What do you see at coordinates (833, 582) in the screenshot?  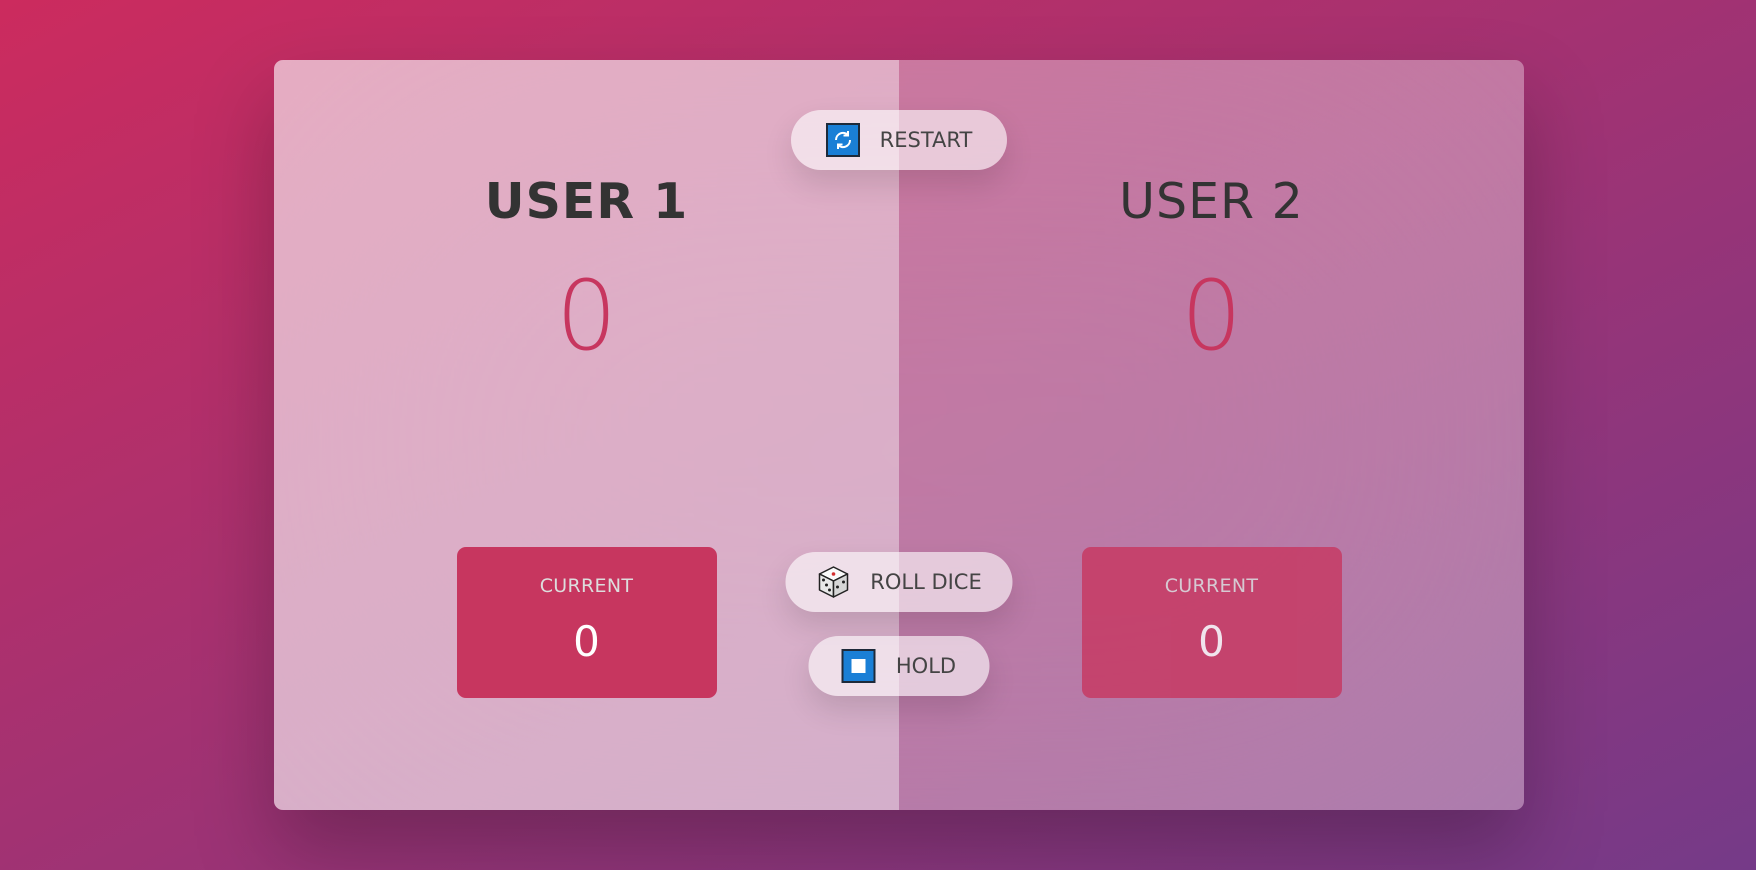 I see `dice-icon` at bounding box center [833, 582].